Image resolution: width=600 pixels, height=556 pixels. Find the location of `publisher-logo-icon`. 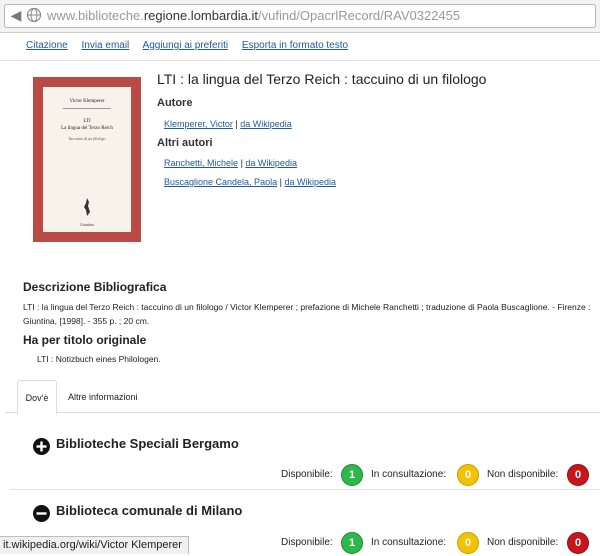

publisher-logo-icon is located at coordinates (87, 207).